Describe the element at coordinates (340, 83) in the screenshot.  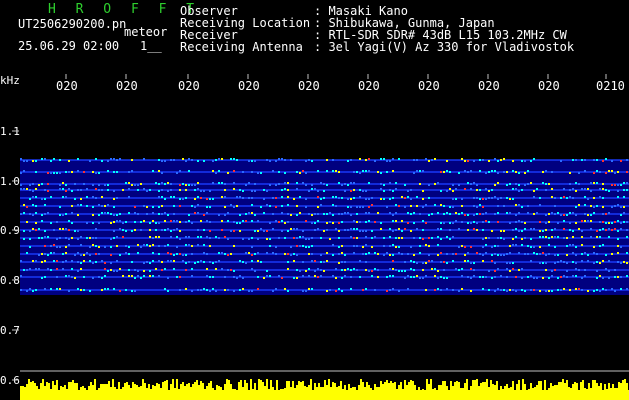
I see `x-tick-labels: 020 020 020 020 020 020 020 020 020 0210` at that location.